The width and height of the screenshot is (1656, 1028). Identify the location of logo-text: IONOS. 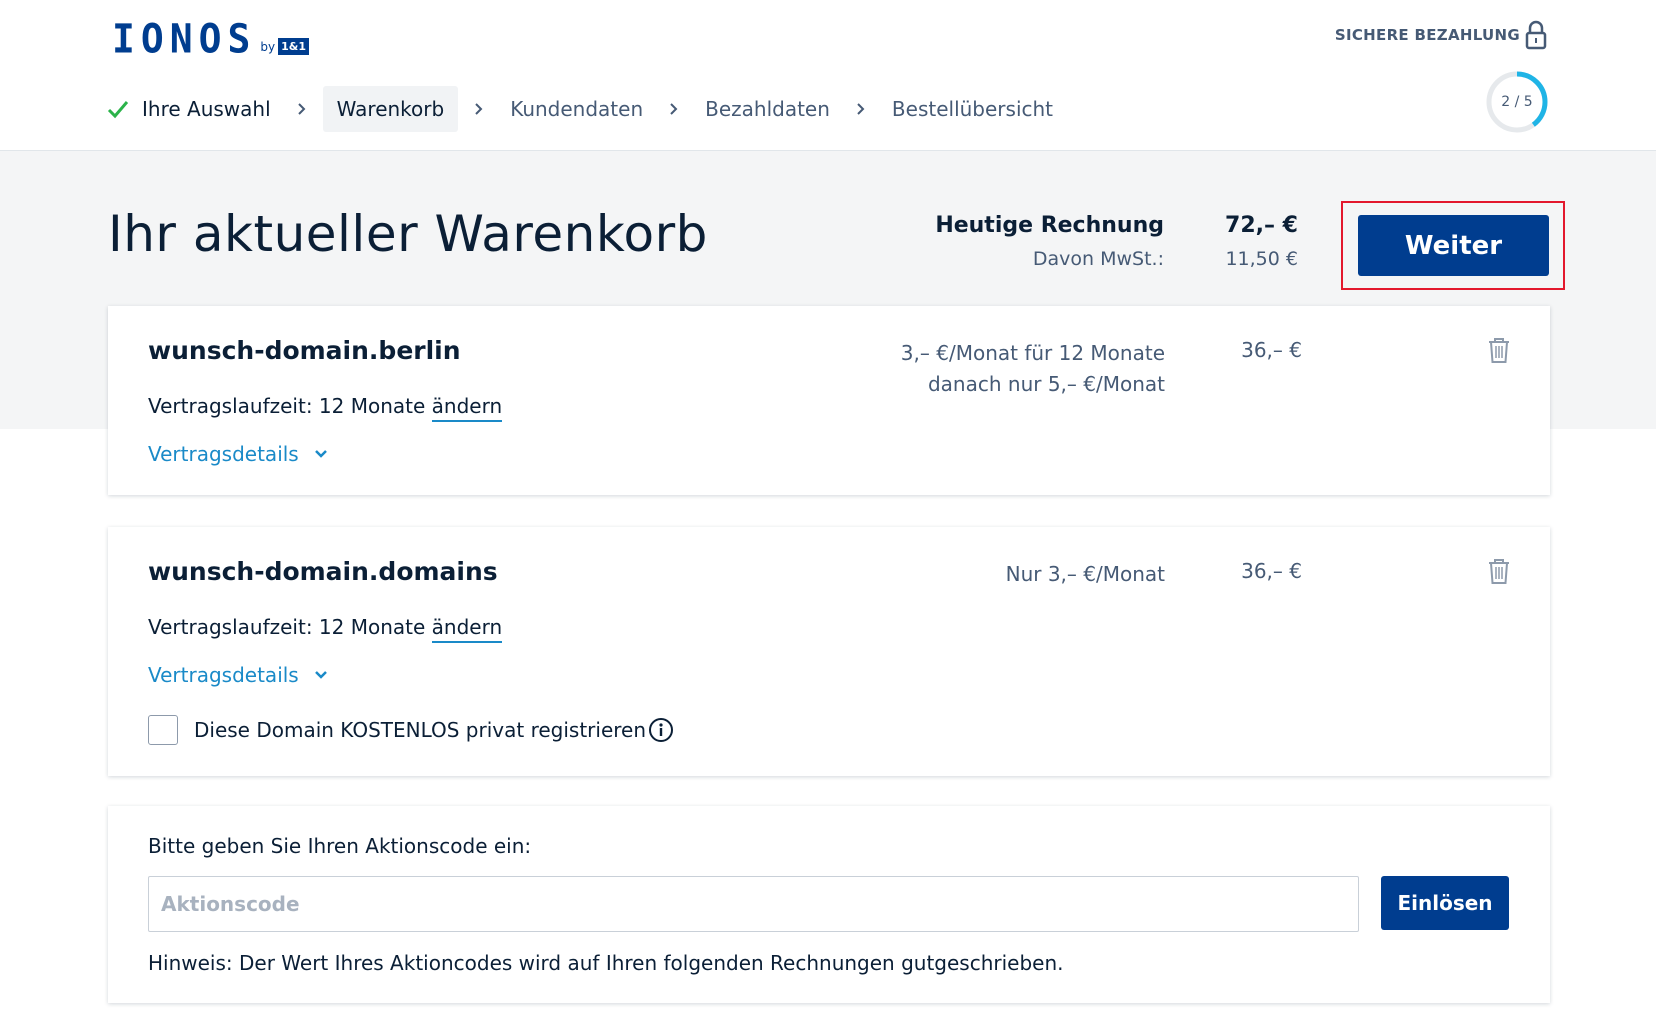
(184, 39).